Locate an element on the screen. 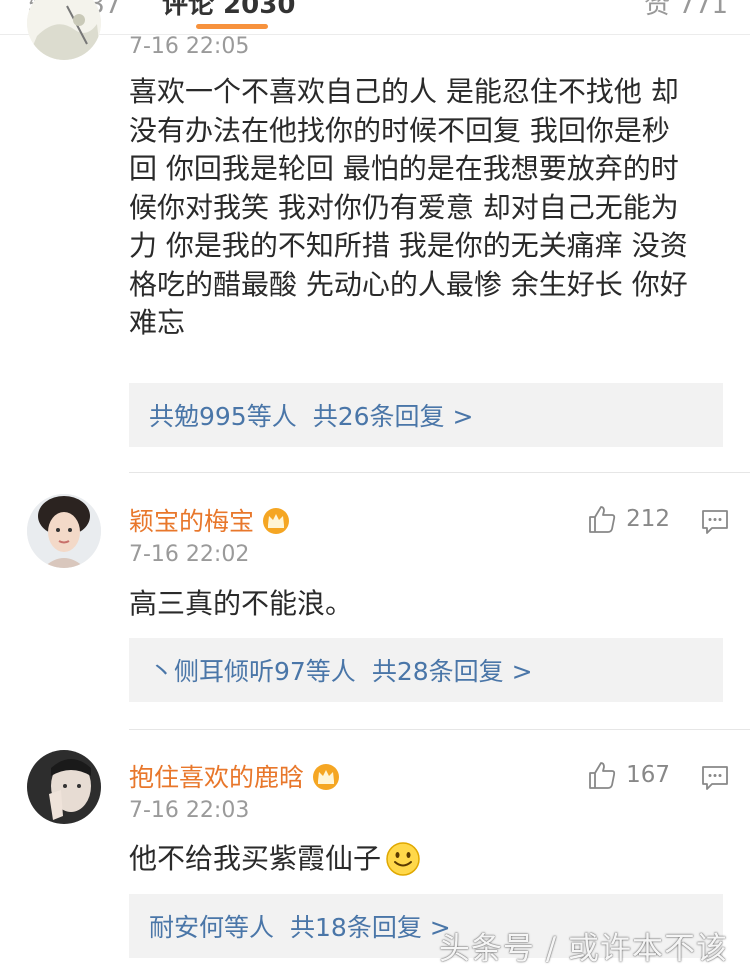 The image size is (750, 978). reply-preview-content: 丶侧耳倾听97等人 共28条回复 > is located at coordinates (341, 670).